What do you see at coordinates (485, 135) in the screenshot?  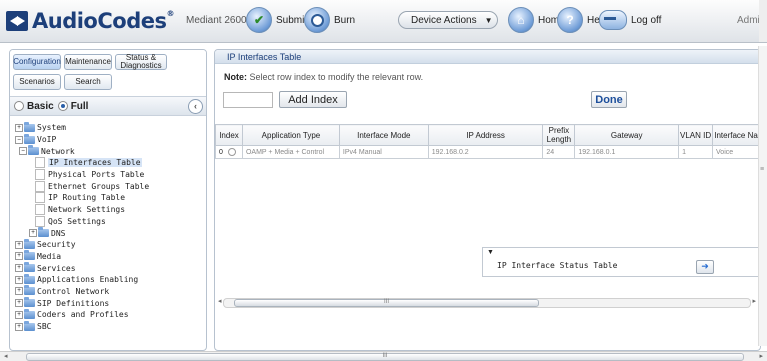 I see `column-header-ip-address: IP Address` at bounding box center [485, 135].